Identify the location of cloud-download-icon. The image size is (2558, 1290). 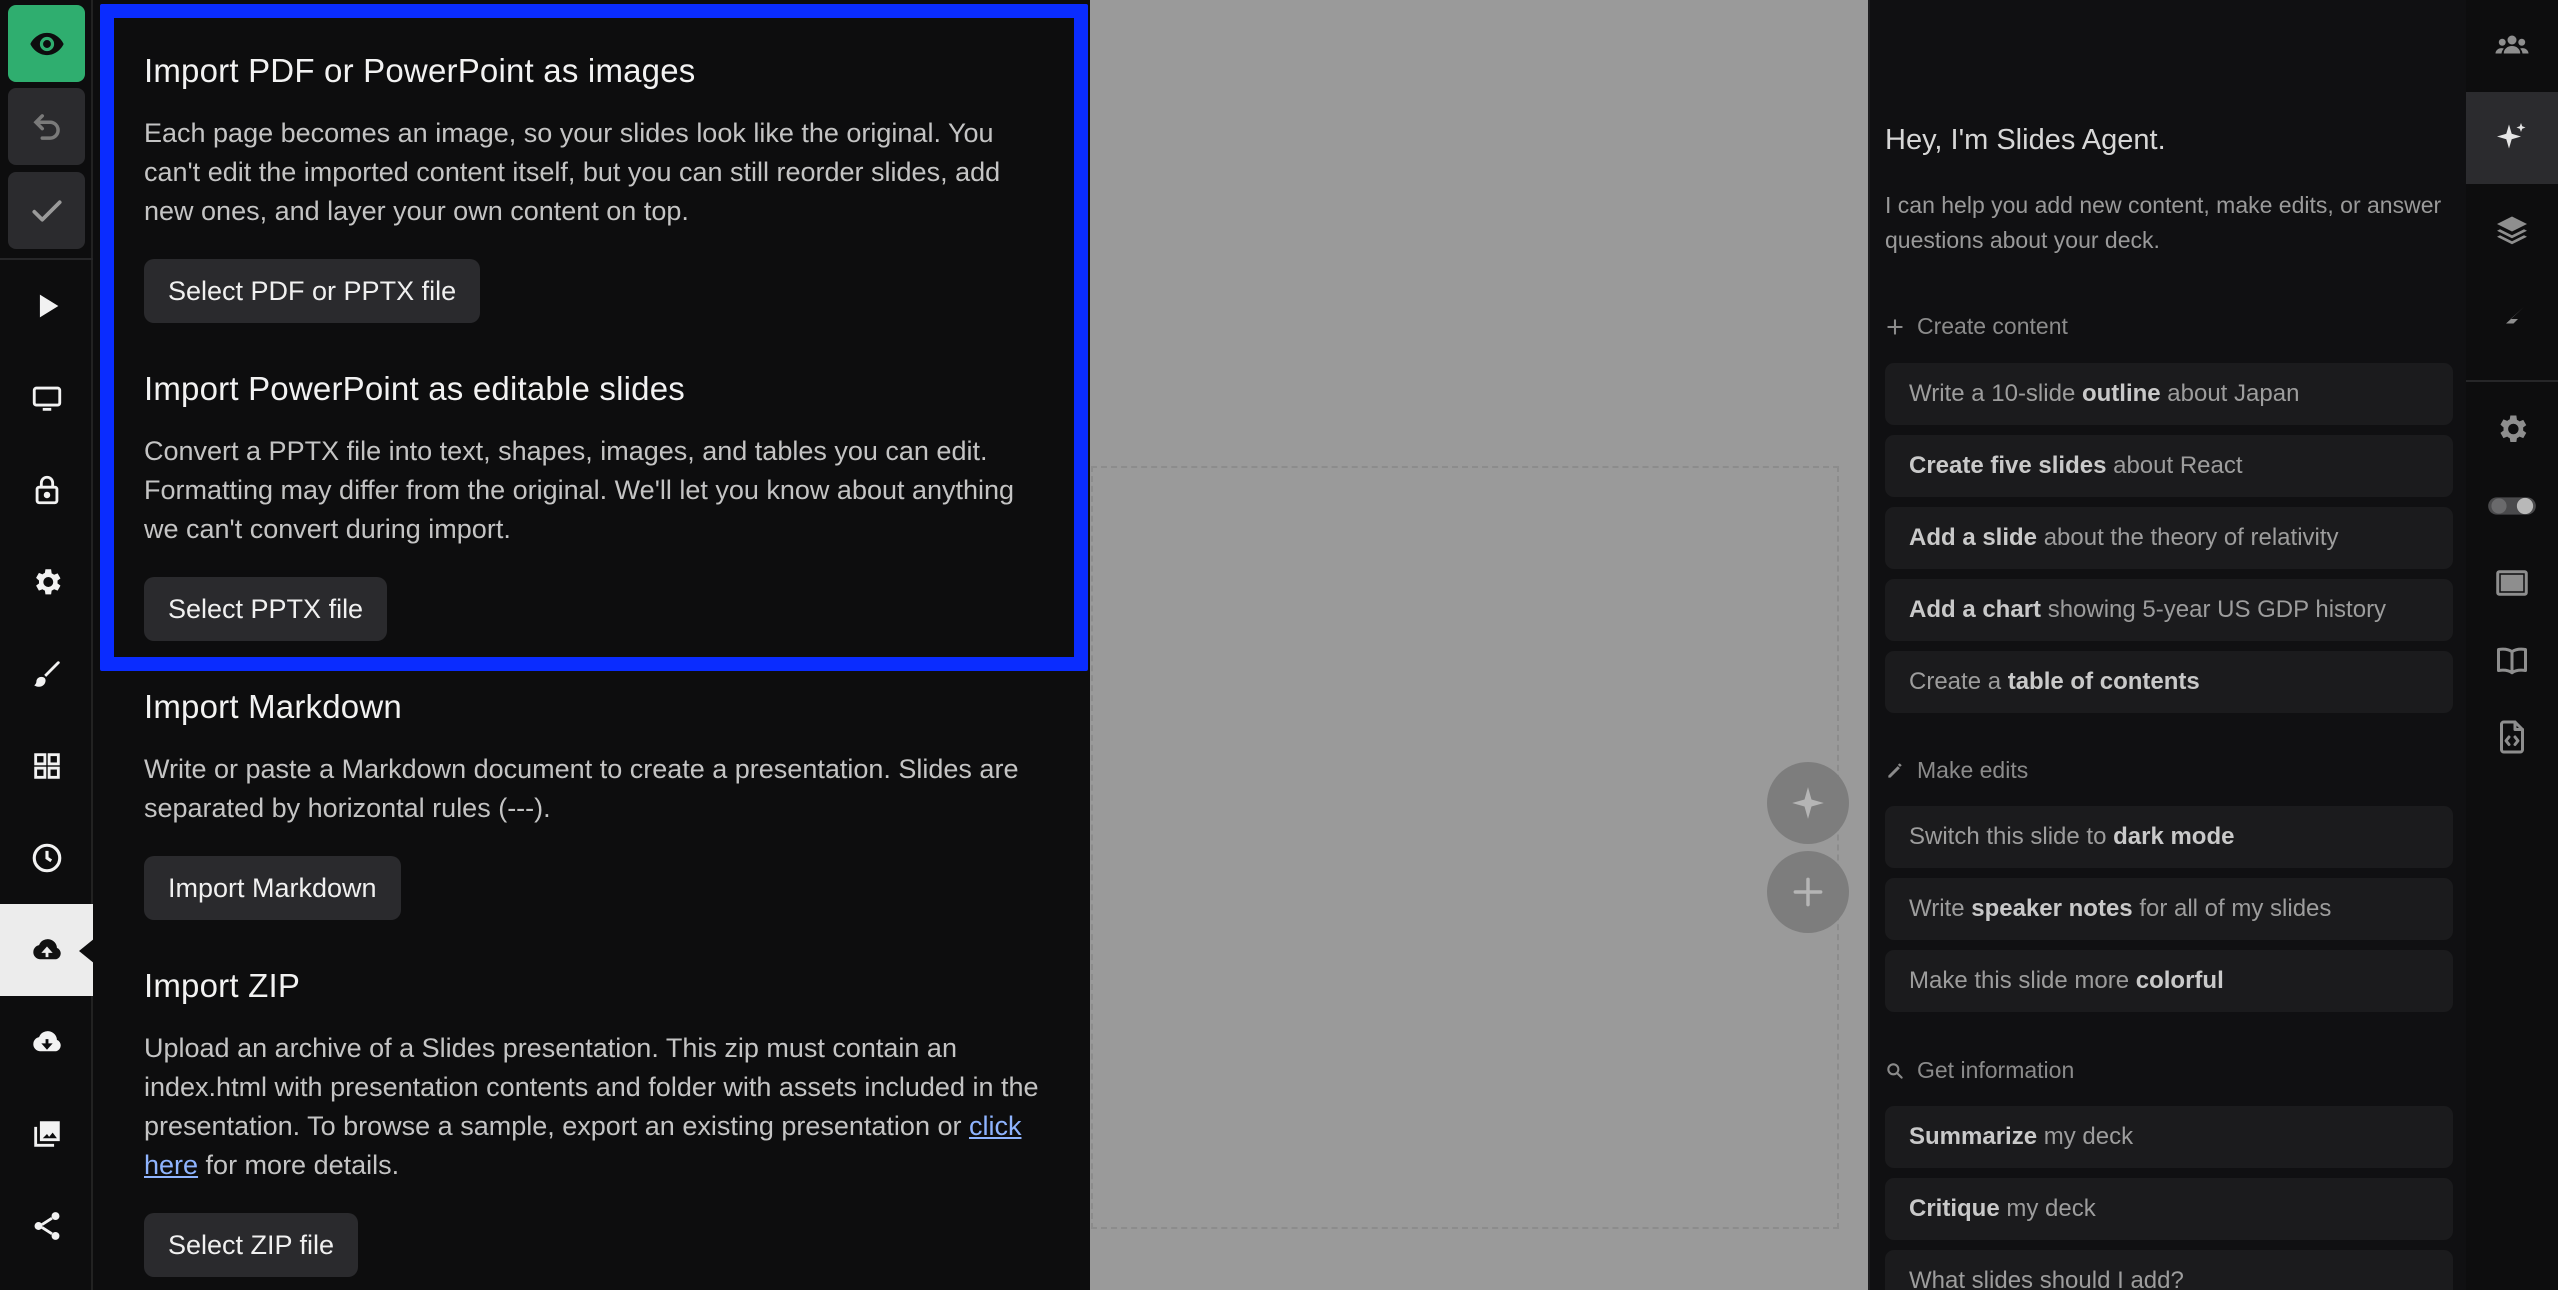
(46, 1041).